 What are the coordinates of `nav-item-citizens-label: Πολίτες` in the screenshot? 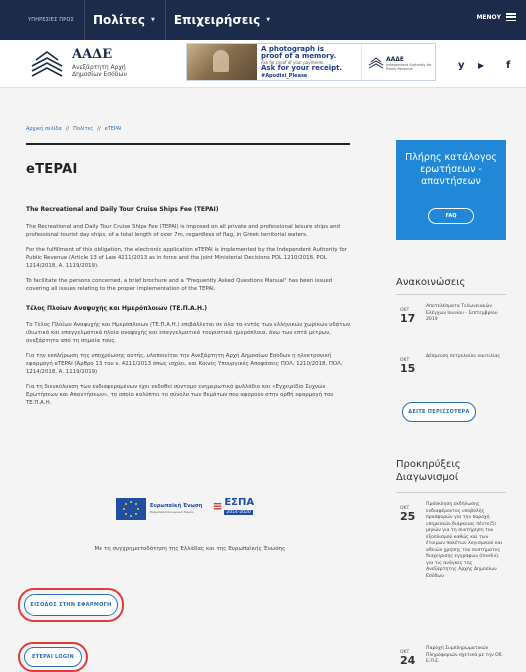 It's located at (118, 20).